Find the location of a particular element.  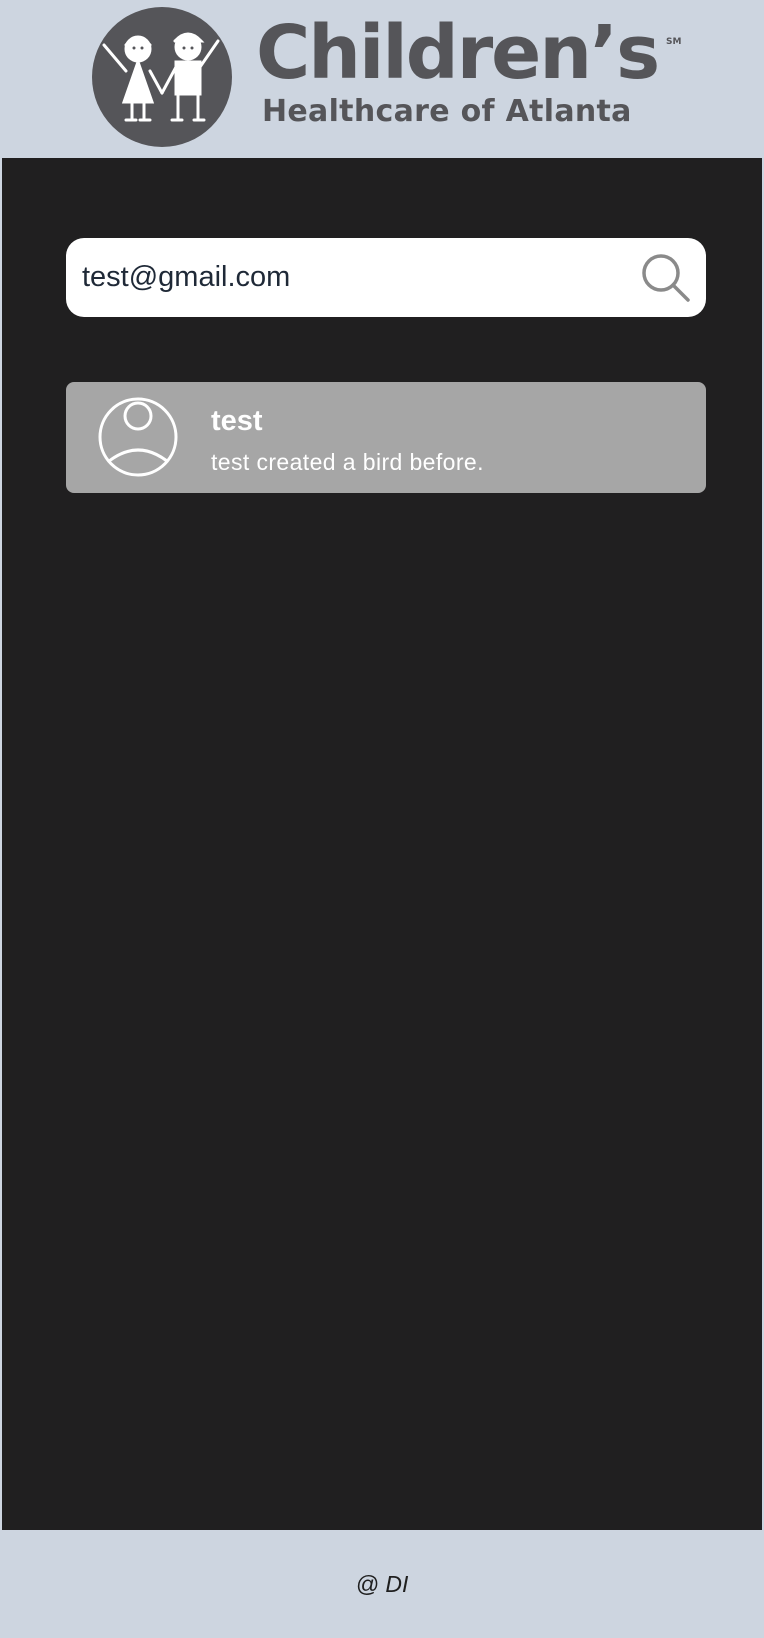

logo-children-emblem-icon is located at coordinates (162, 77).